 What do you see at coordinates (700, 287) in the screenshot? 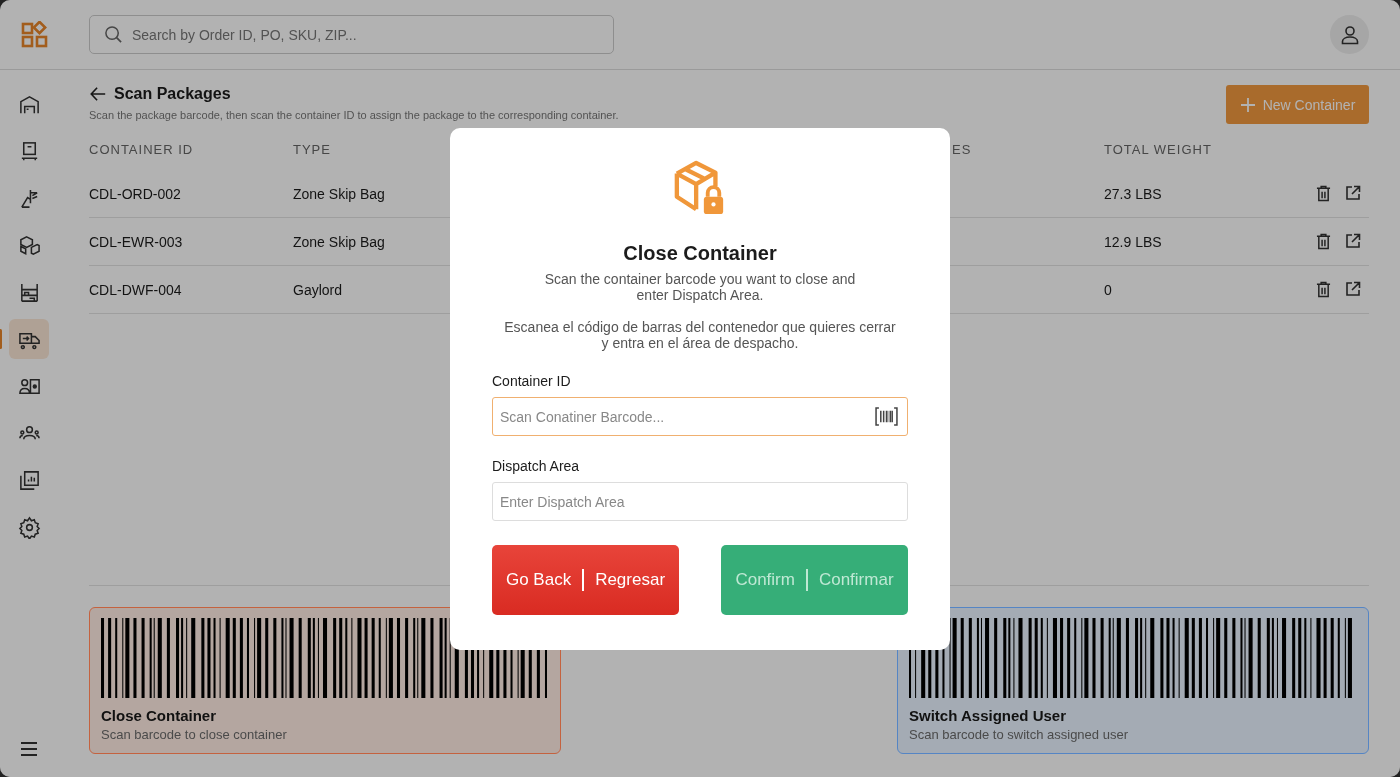
I see `dialog-instructions: Scan the container barcode you want to close and enter Dispatch Area.` at bounding box center [700, 287].